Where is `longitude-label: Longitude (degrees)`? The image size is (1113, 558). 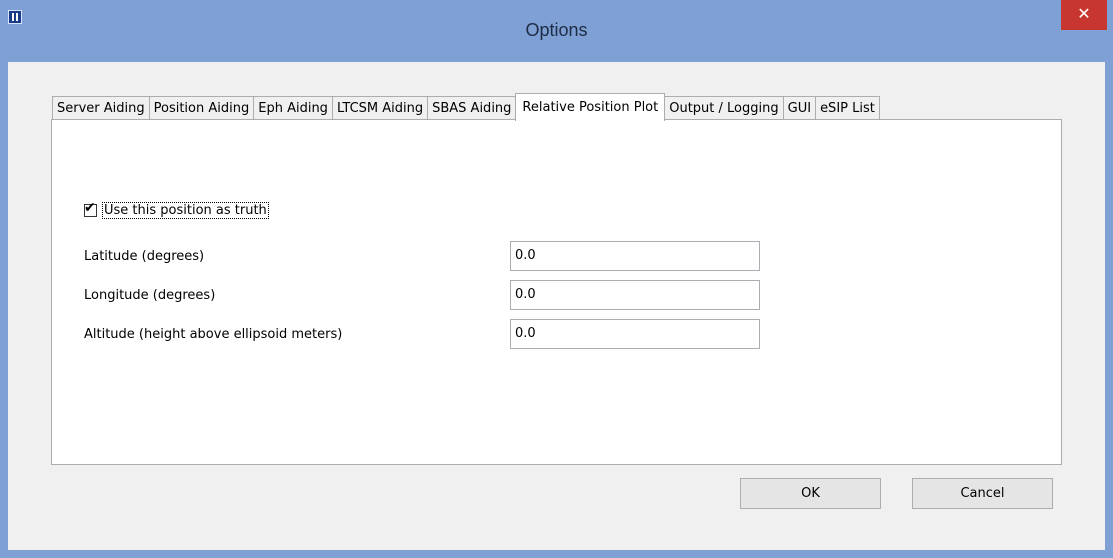
longitude-label: Longitude (degrees) is located at coordinates (150, 295).